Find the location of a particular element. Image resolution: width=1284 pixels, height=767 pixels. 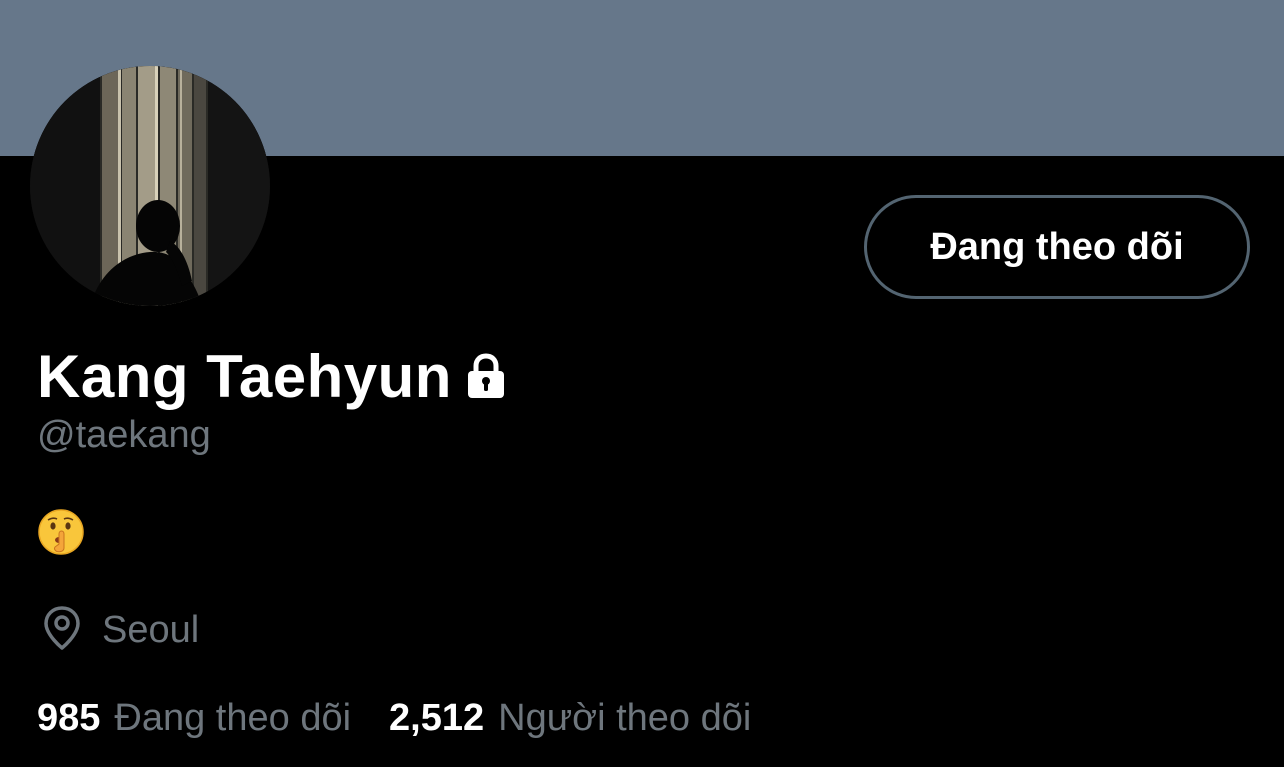

following-stat: 985 Đang theo dõi is located at coordinates (194, 718).